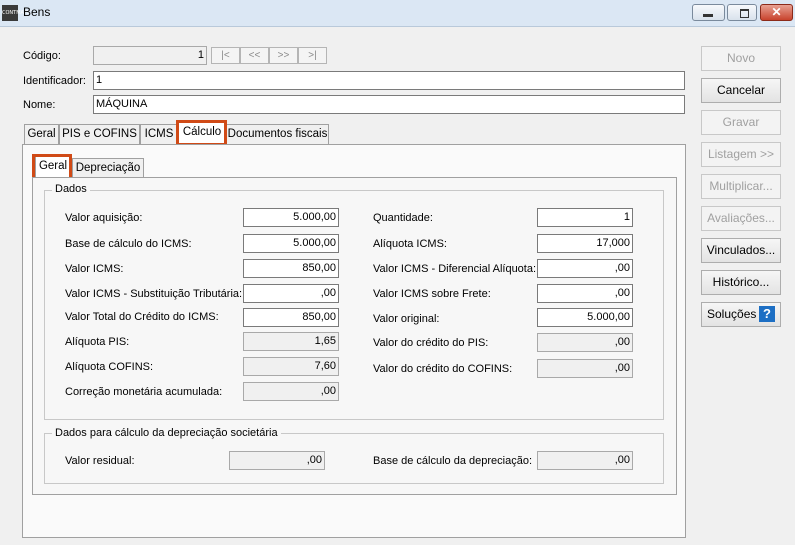 The image size is (795, 545). I want to click on close-icon: ✕, so click(776, 12).